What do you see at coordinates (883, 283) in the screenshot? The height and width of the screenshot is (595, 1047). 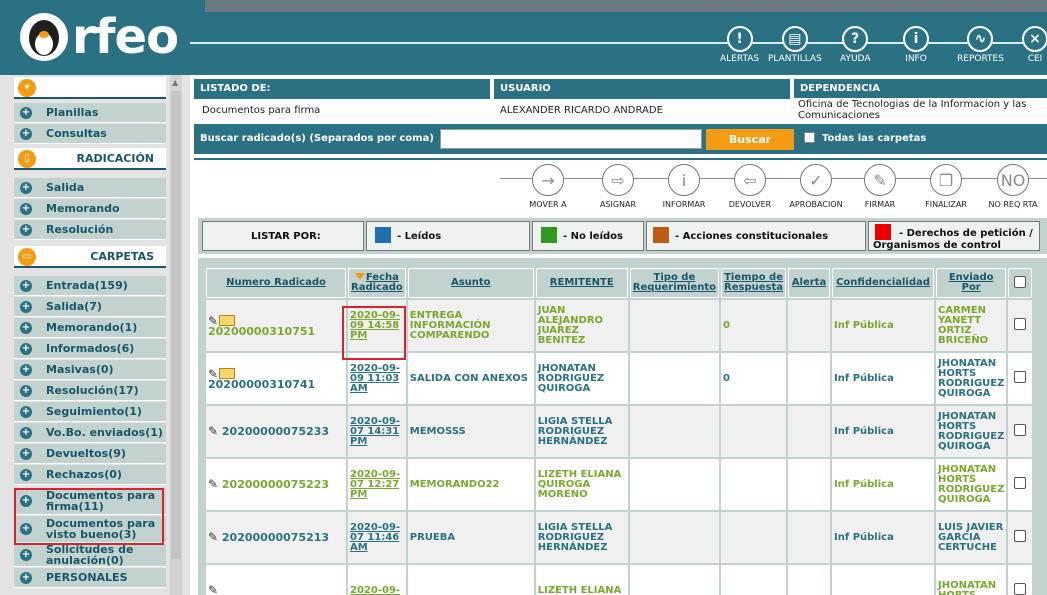 I see `column-header: Confidencialidad` at bounding box center [883, 283].